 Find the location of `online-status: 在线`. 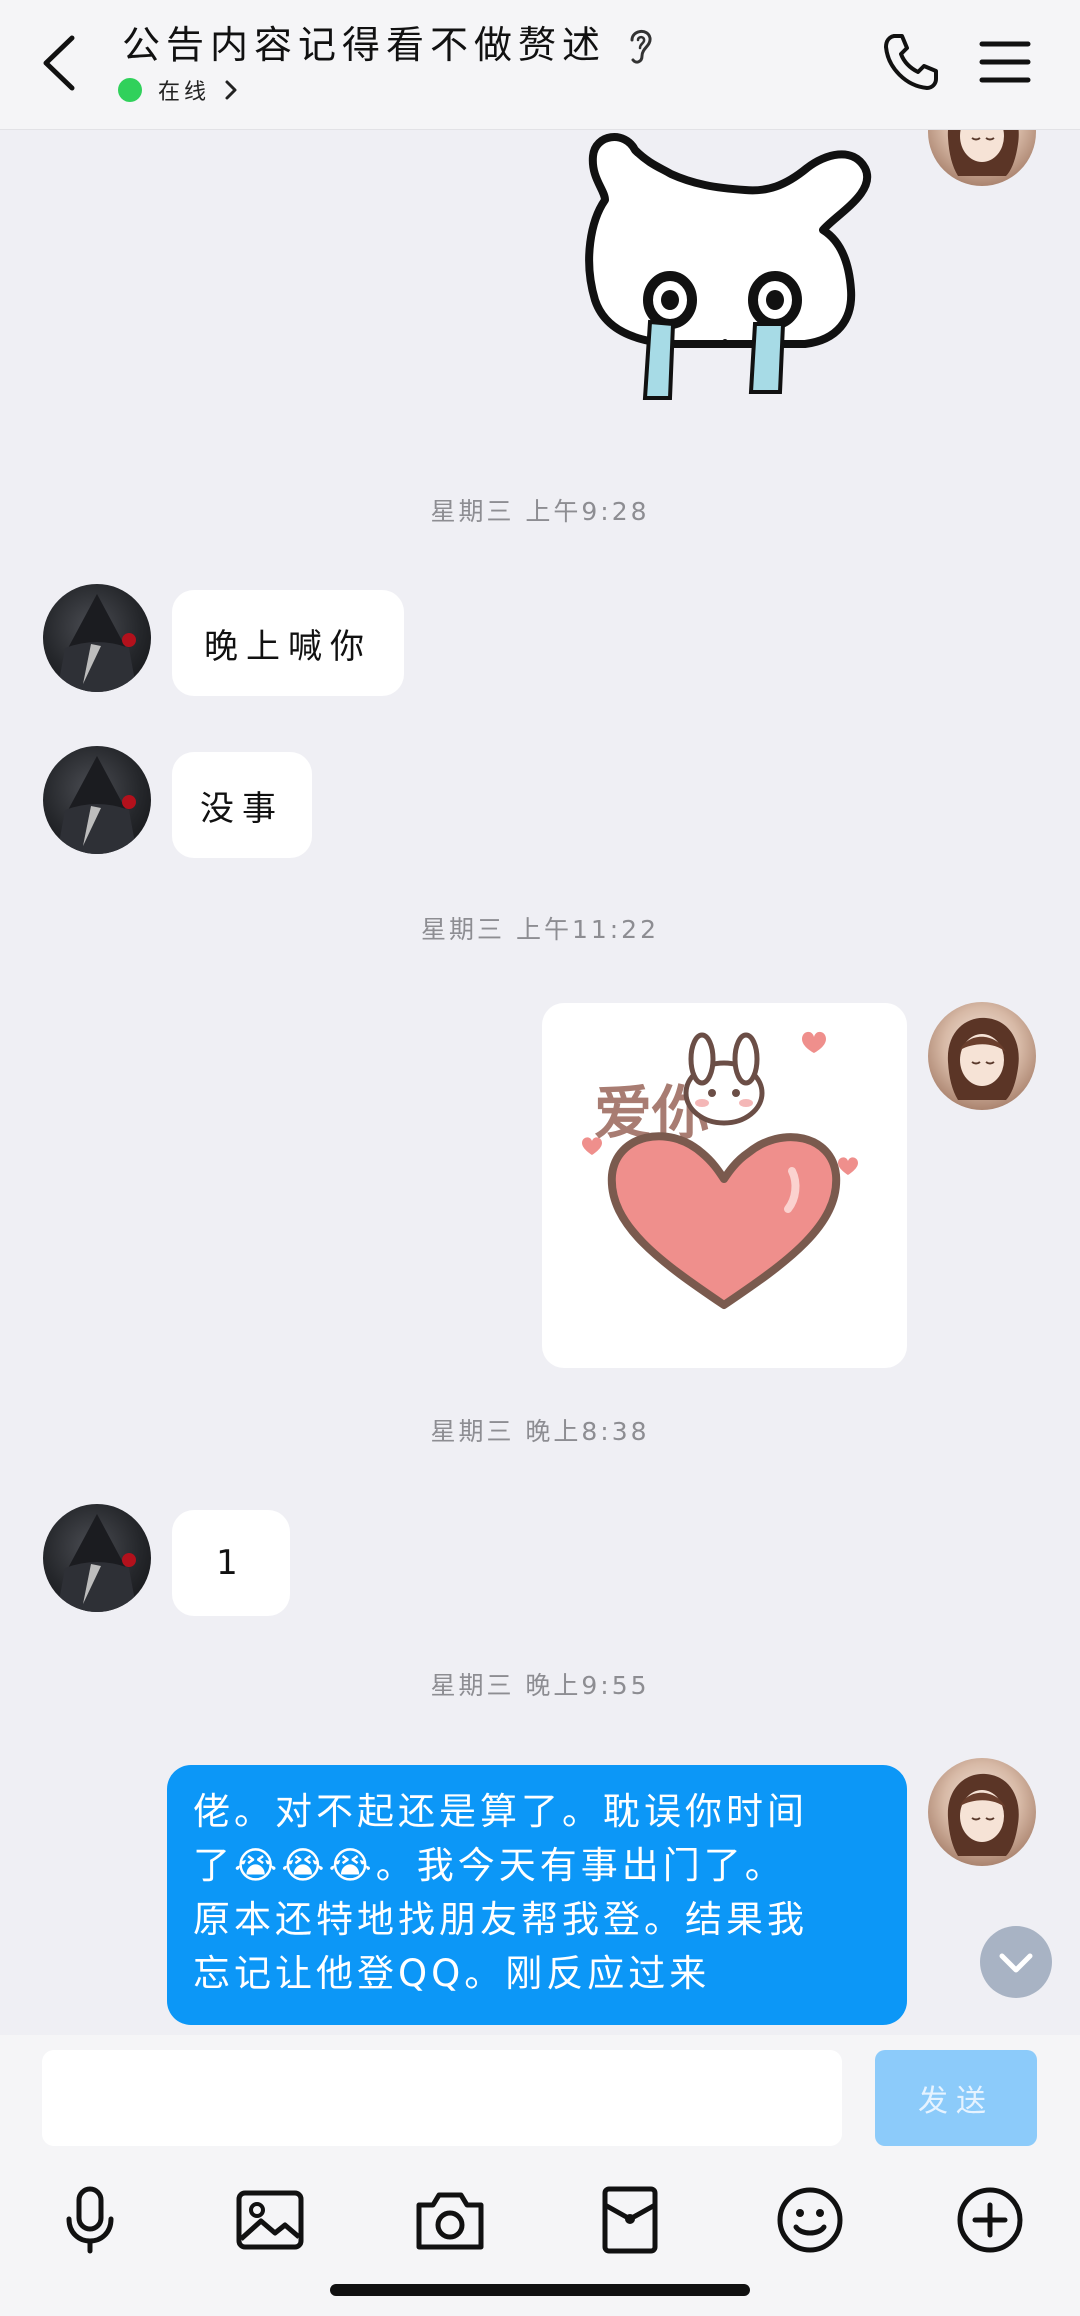

online-status: 在线 is located at coordinates (180, 90).